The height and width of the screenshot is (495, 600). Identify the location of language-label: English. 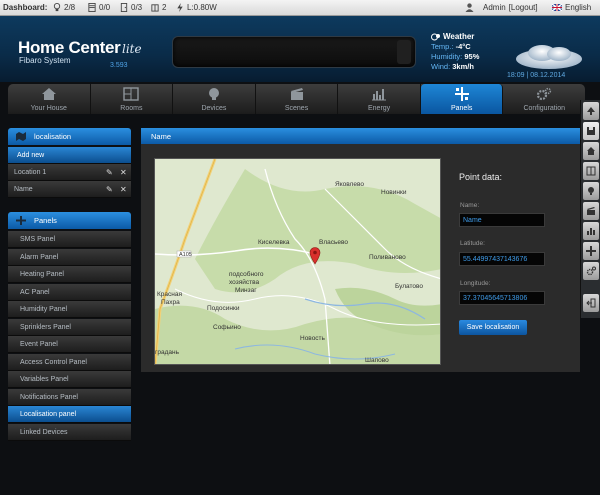
(578, 7).